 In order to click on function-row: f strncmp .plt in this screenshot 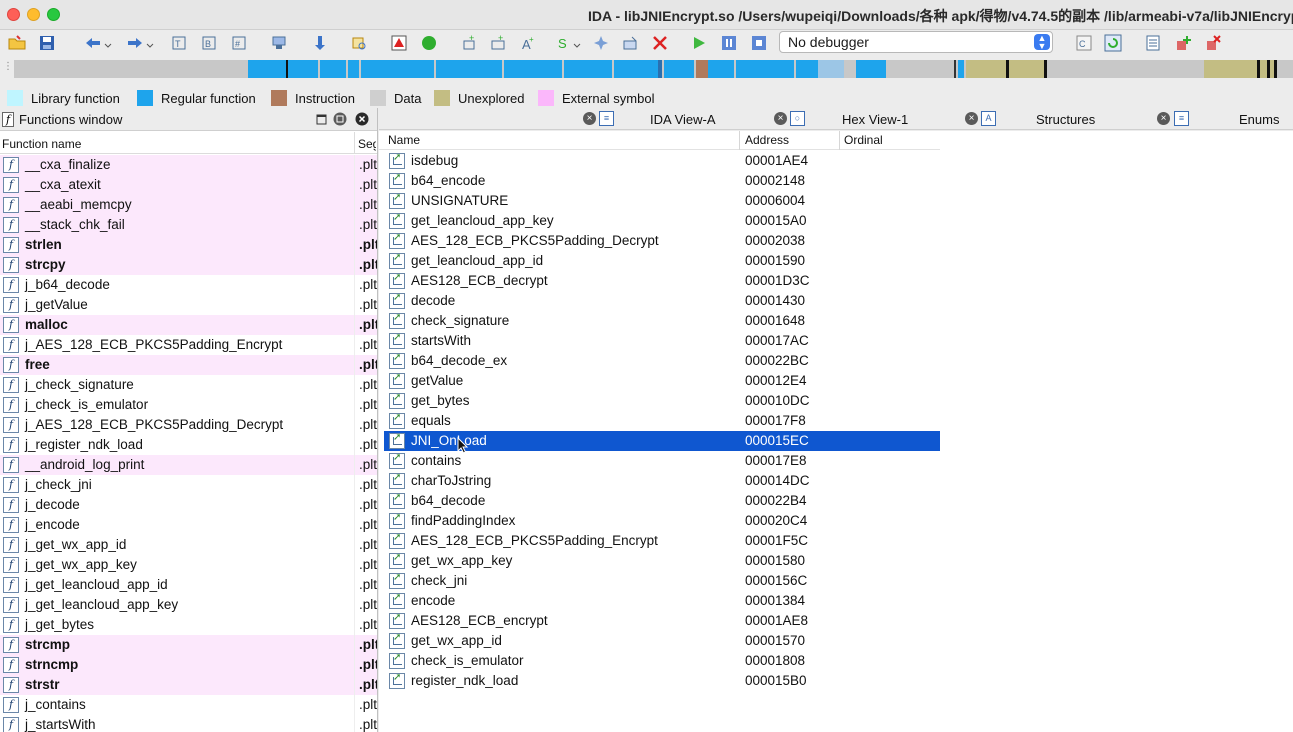, I will do `click(188, 665)`.